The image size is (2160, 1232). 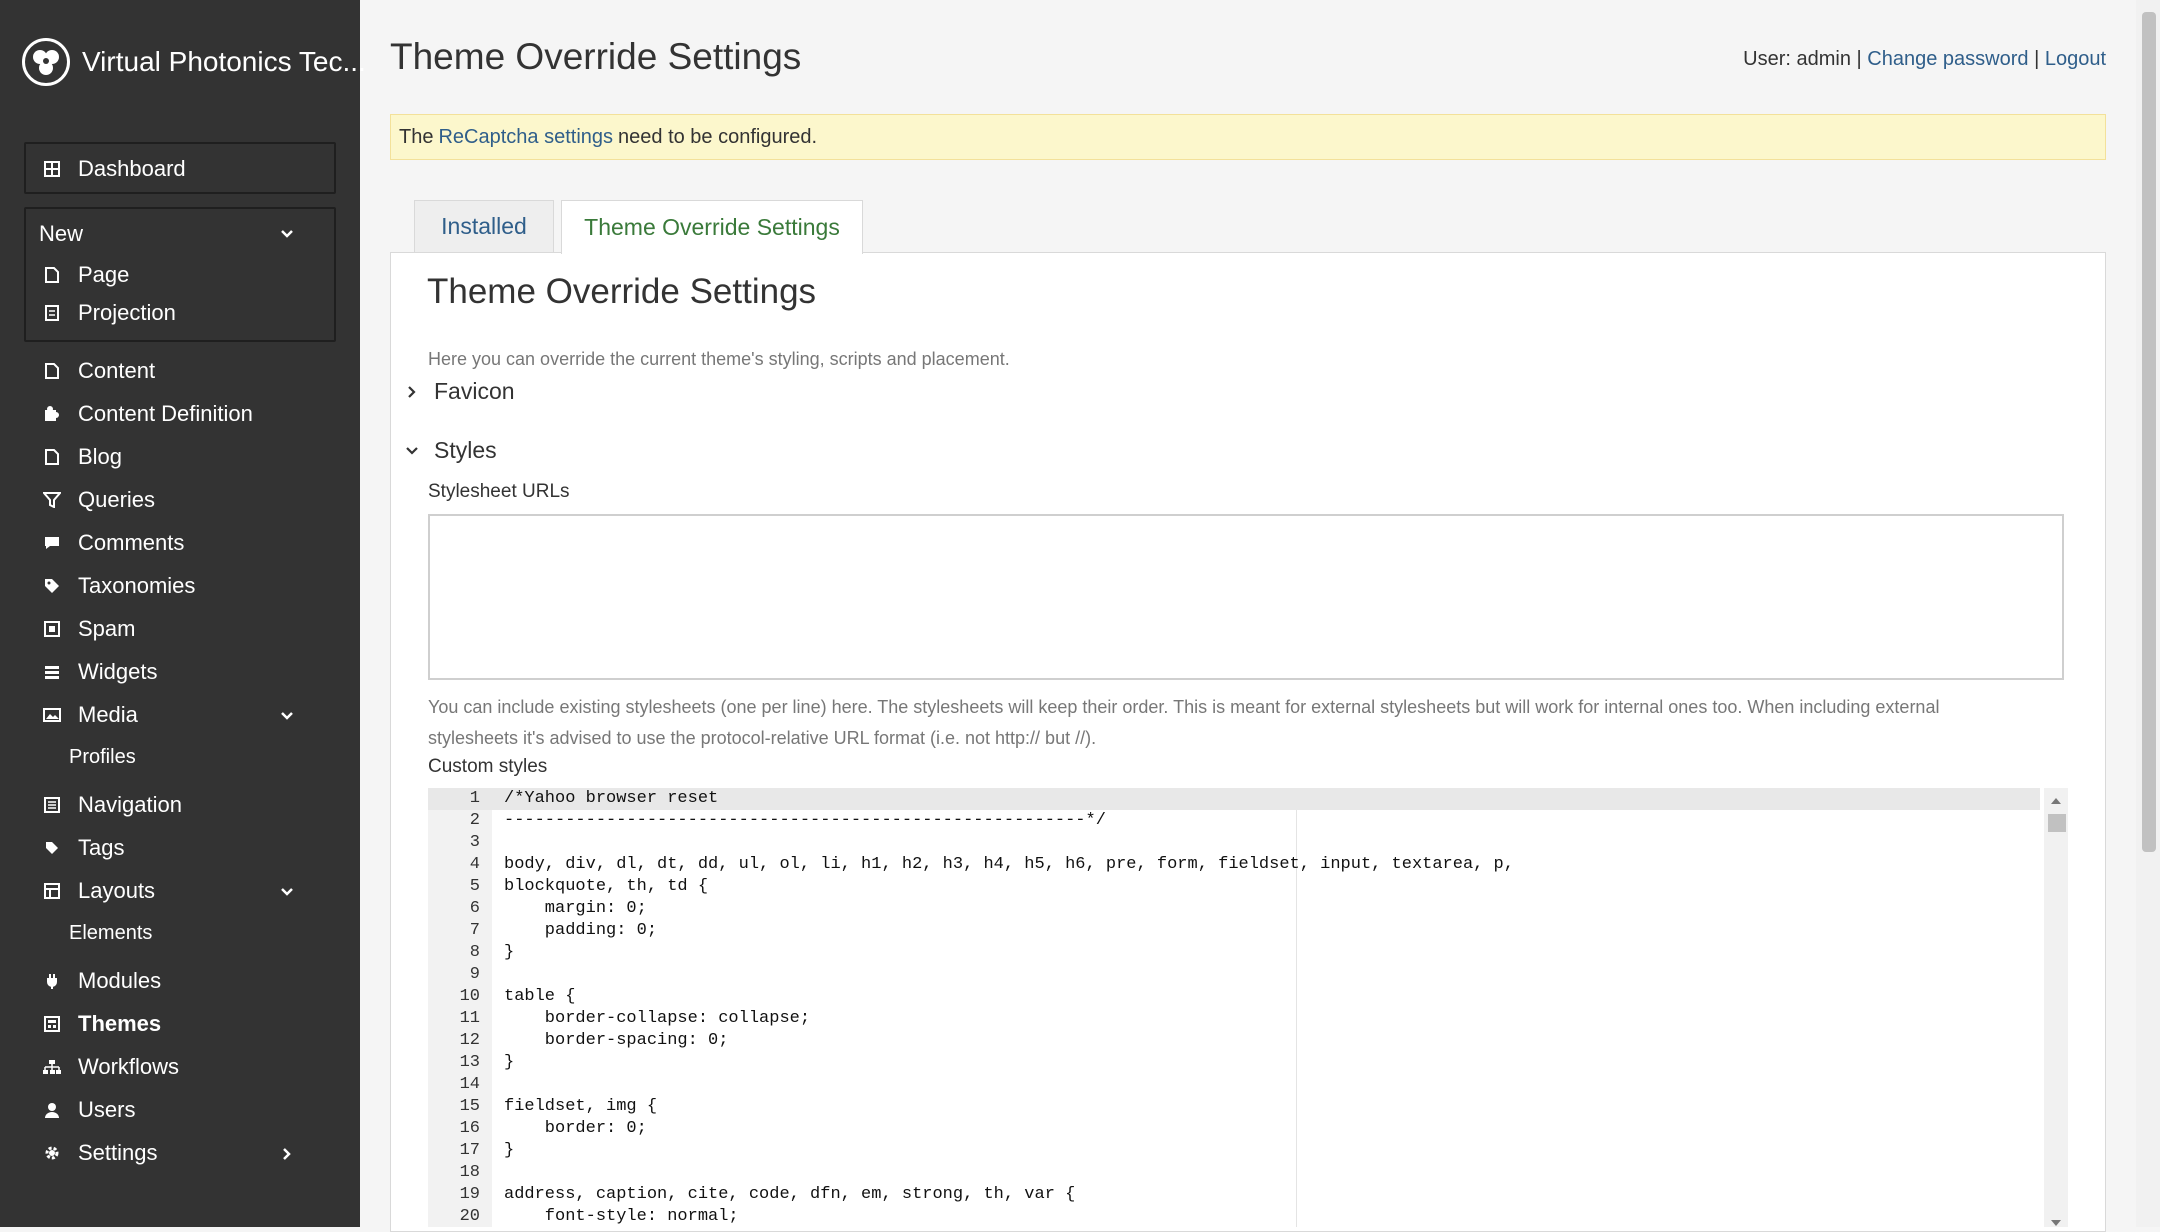 I want to click on code-line: 10 table {, so click(x=1234, y=997).